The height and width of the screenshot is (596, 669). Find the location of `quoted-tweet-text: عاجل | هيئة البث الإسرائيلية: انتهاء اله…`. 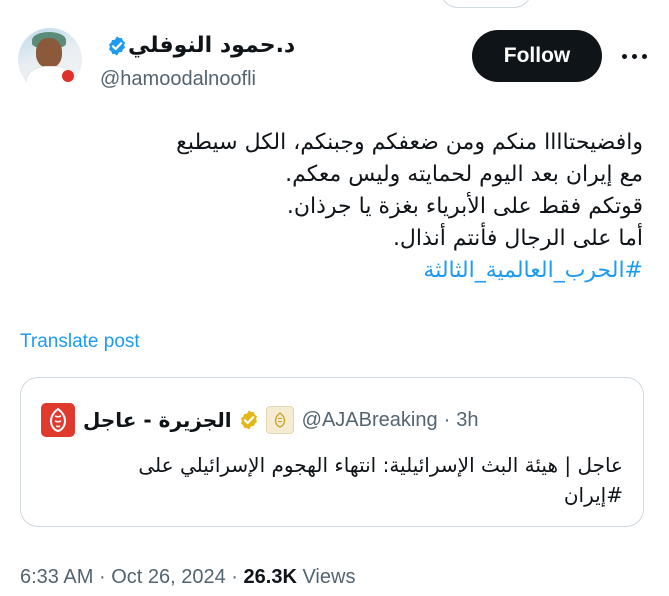

quoted-tweet-text: عاجل | هيئة البث الإسرائيلية: انتهاء اله… is located at coordinates (333, 480).